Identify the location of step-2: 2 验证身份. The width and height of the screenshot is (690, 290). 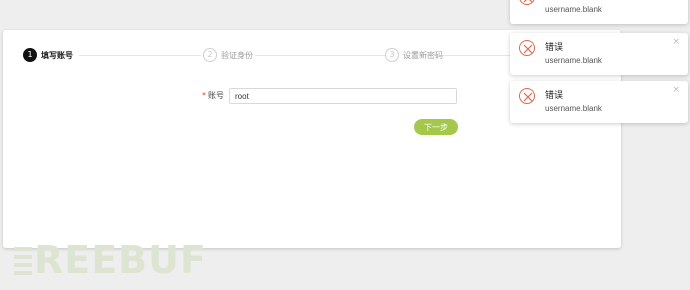
(228, 55).